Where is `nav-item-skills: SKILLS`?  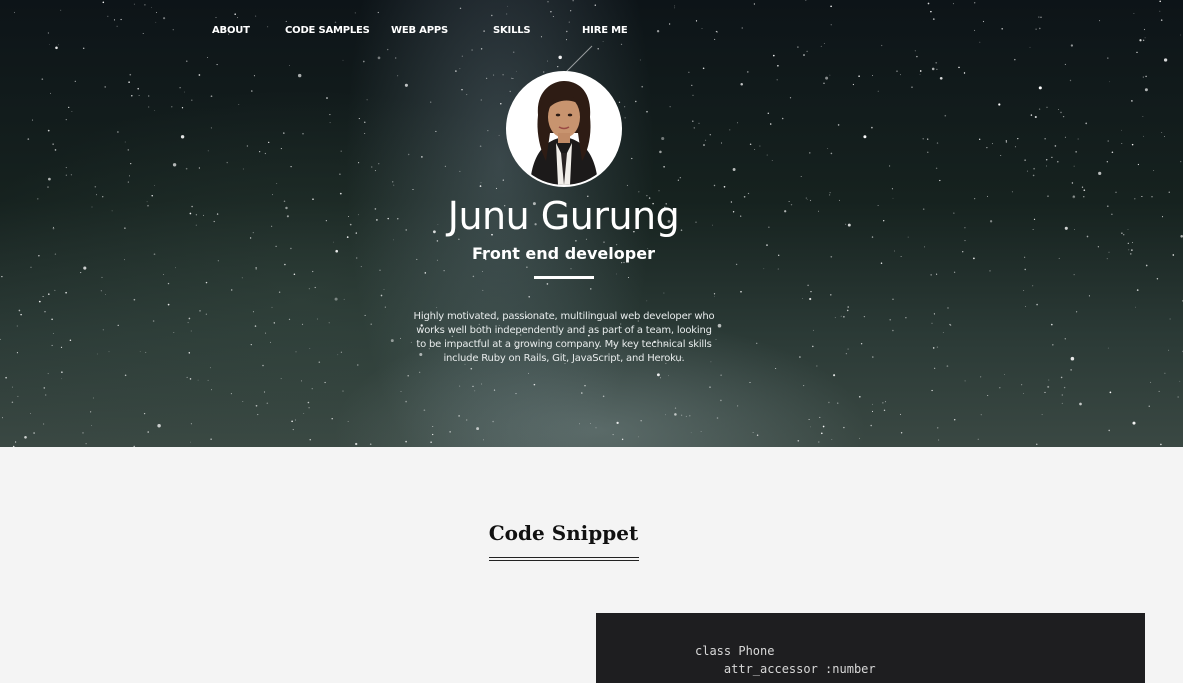 nav-item-skills: SKILLS is located at coordinates (512, 30).